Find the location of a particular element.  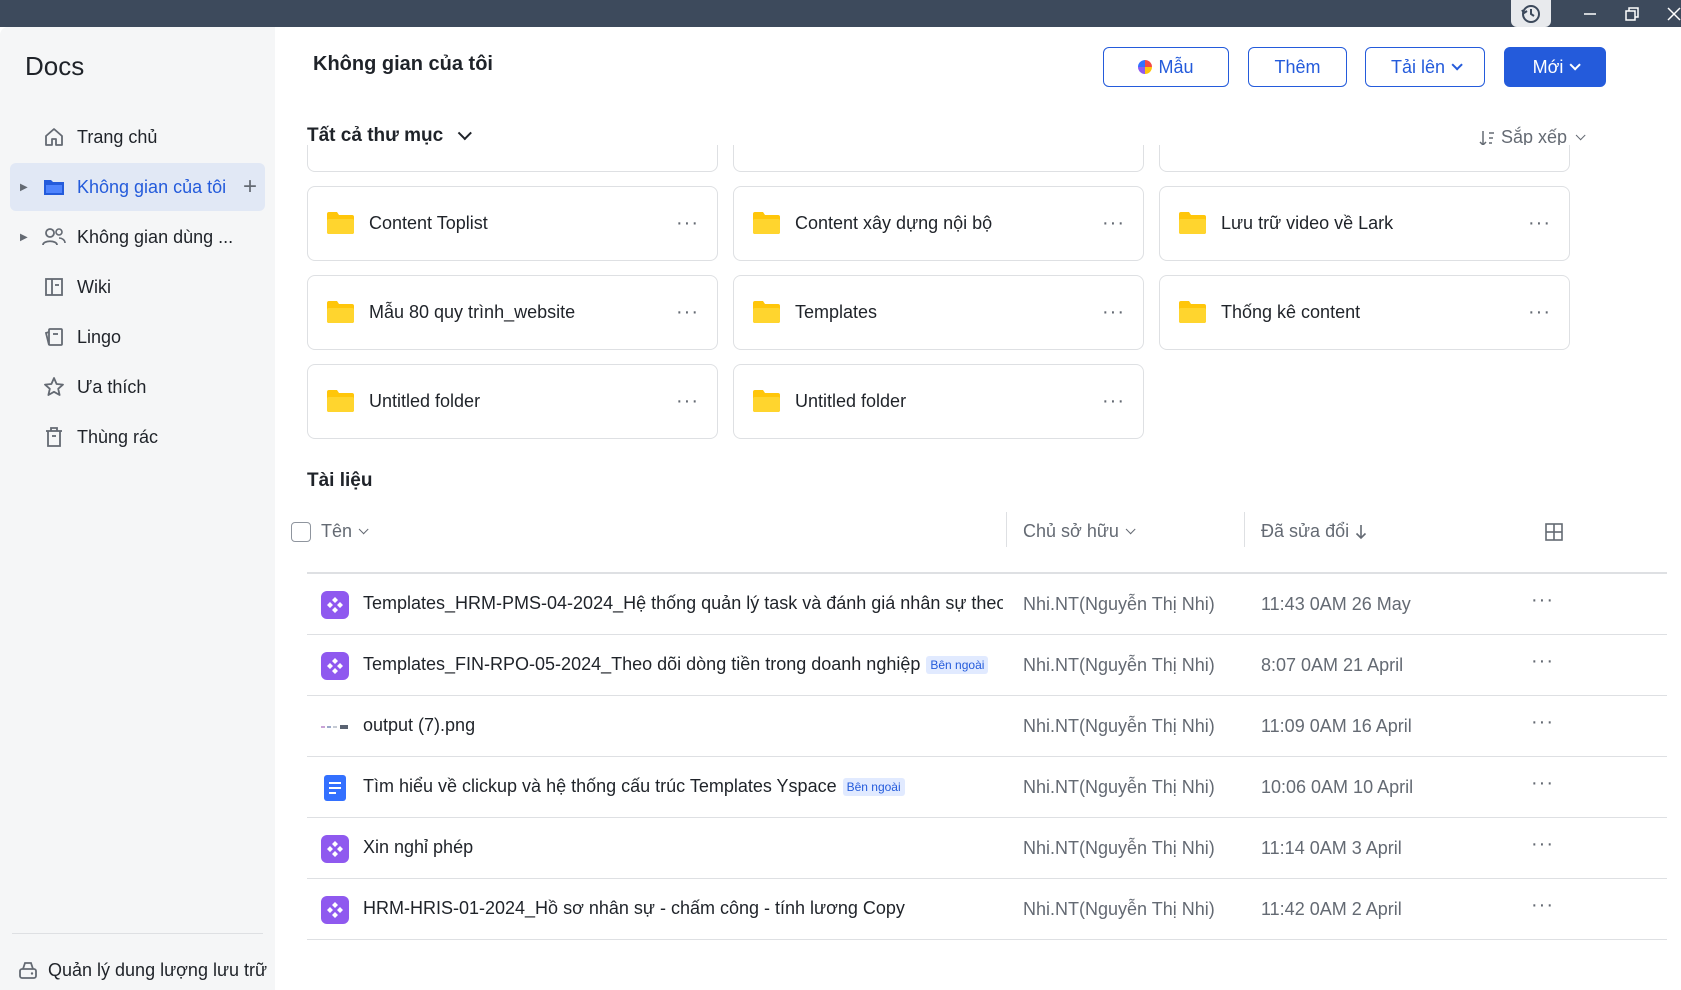

close-icon is located at coordinates (1667, 13).